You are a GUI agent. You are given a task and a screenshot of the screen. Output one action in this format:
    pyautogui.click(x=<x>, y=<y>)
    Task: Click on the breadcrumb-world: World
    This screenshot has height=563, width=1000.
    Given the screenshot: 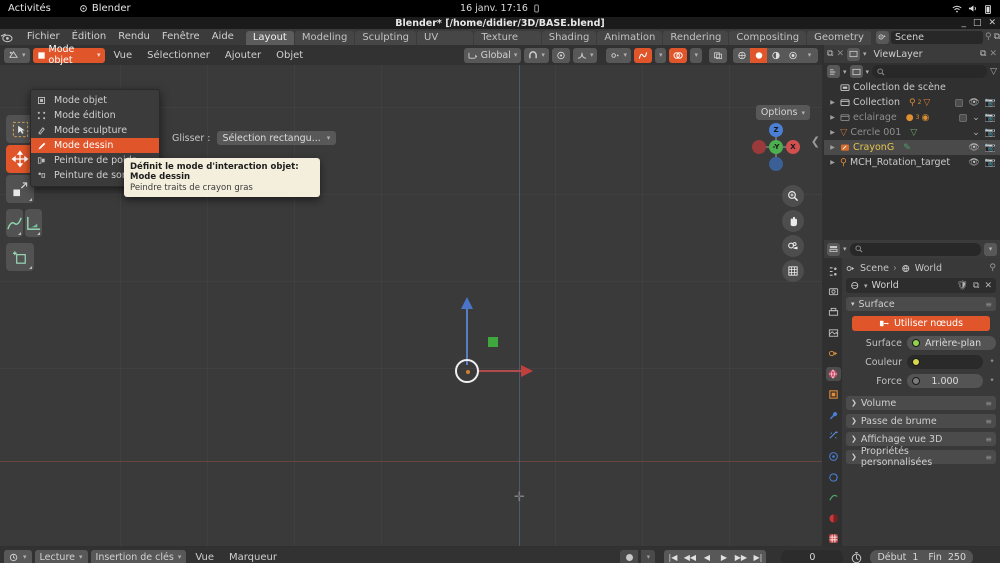 What is the action you would take?
    pyautogui.click(x=928, y=268)
    